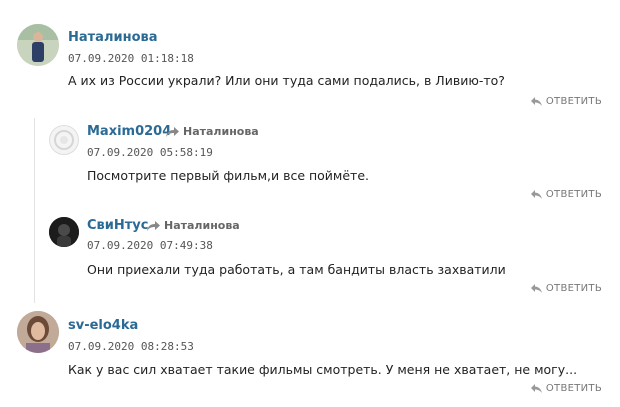 The width and height of the screenshot is (620, 407). What do you see at coordinates (129, 131) in the screenshot?
I see `author-name: Maxim0204` at bounding box center [129, 131].